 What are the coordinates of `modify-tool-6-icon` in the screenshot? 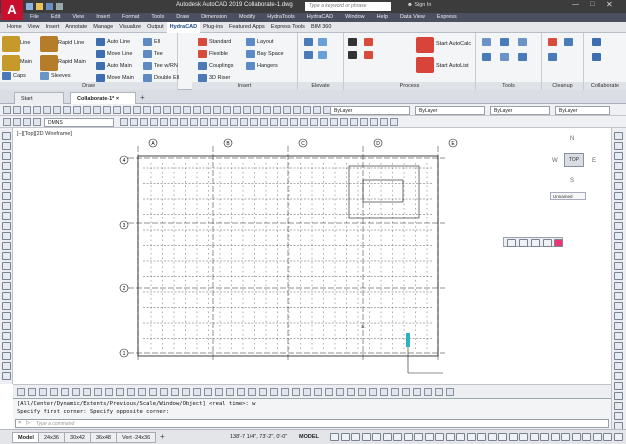 It's located at (618, 186).